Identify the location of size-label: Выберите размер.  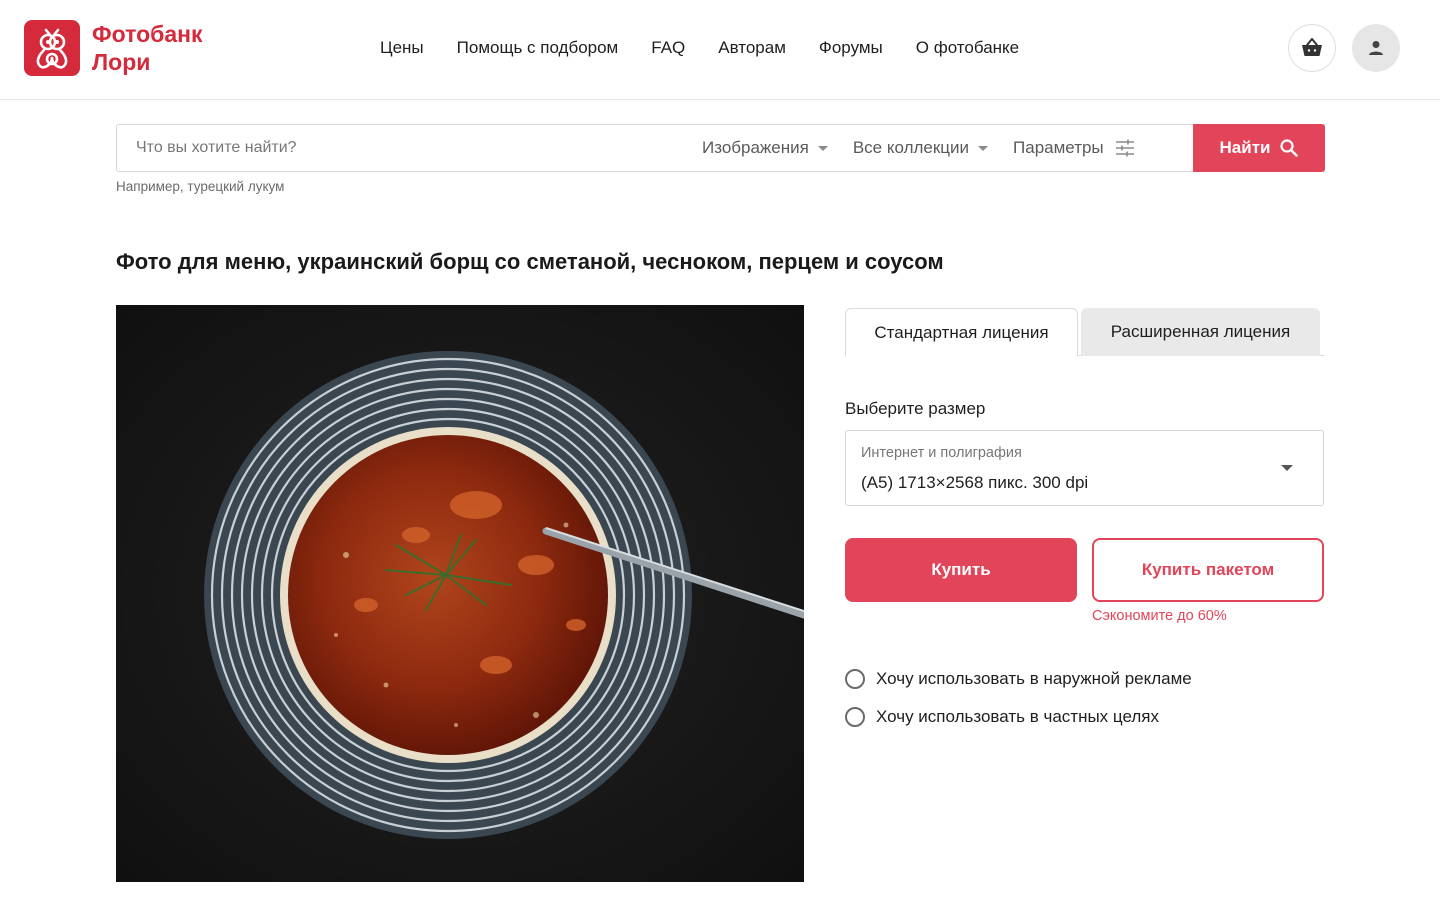
(915, 408).